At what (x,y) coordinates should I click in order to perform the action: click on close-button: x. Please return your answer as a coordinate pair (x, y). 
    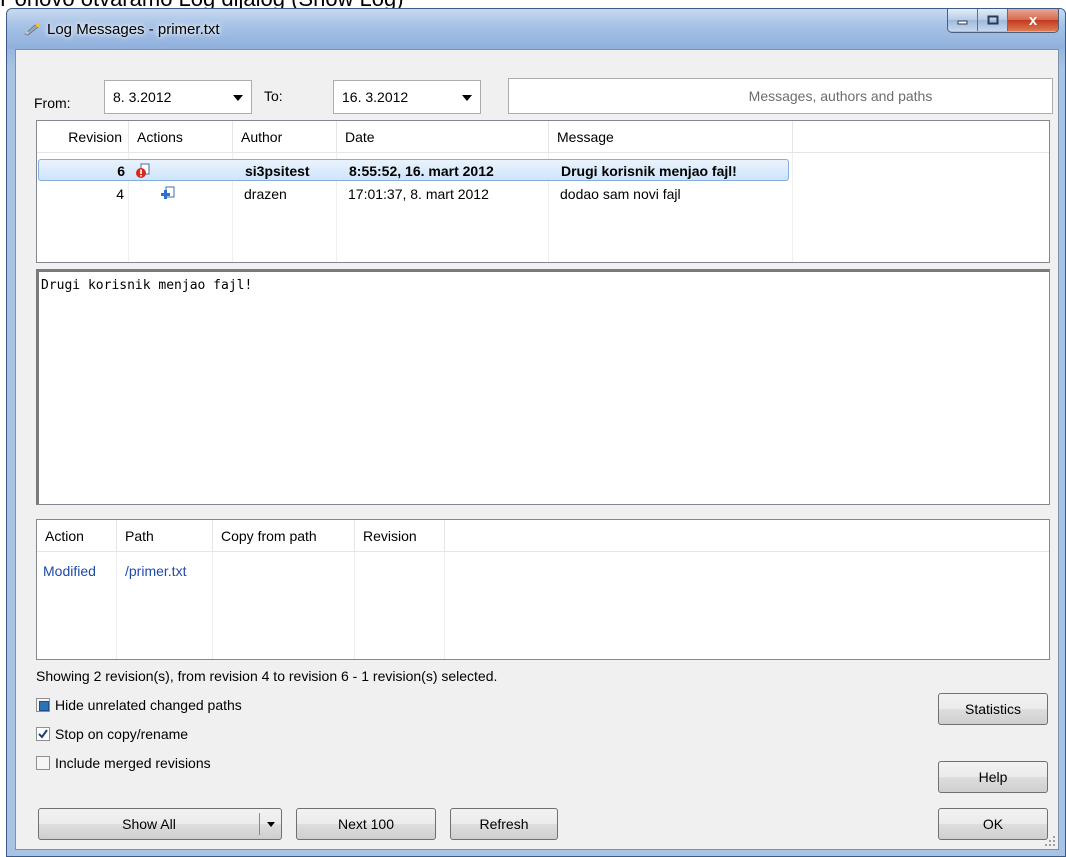
    Looking at the image, I should click on (1033, 20).